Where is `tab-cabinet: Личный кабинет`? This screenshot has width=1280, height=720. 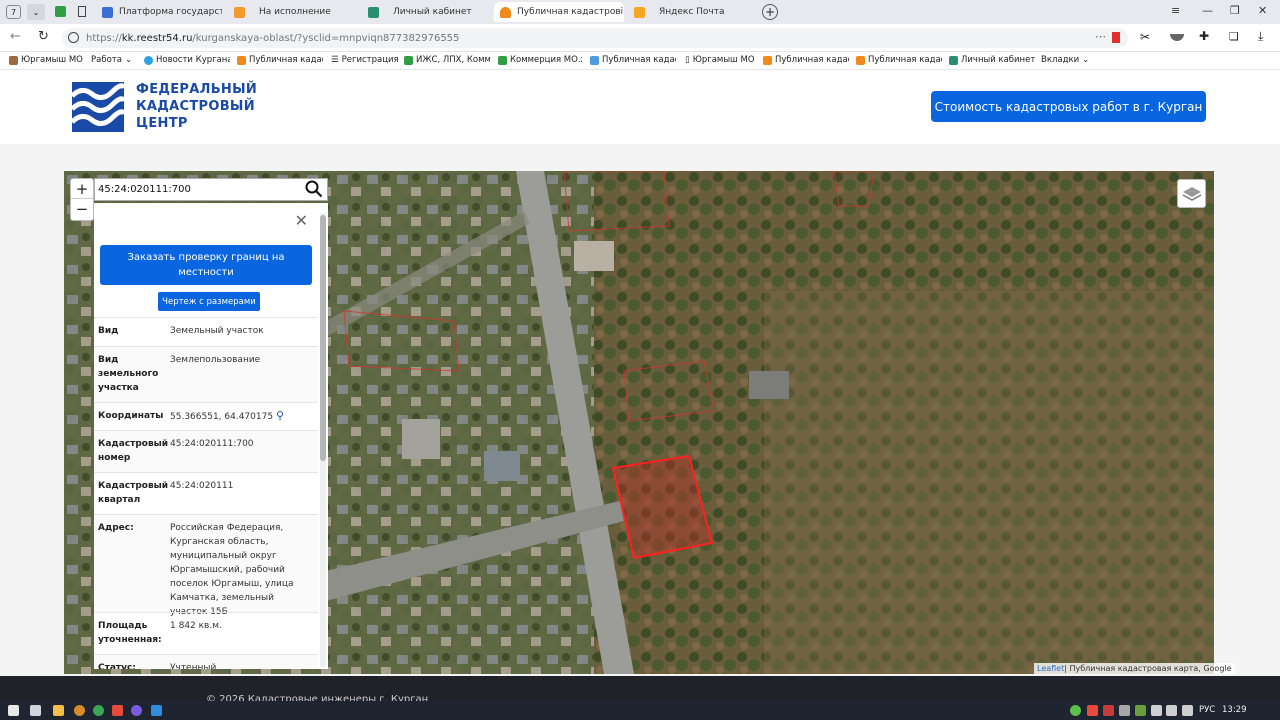
tab-cabinet: Личный кабинет is located at coordinates (426, 12).